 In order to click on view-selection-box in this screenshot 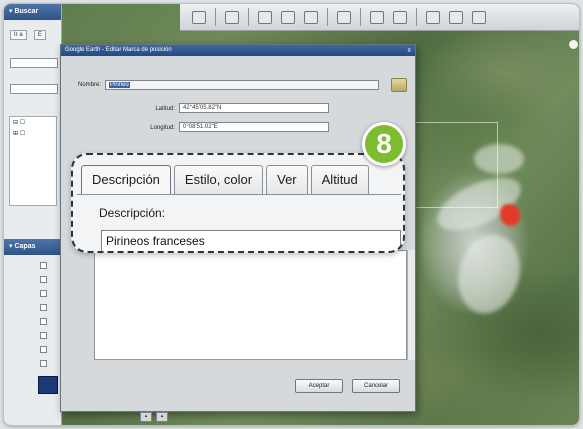, I will do `click(455, 165)`.